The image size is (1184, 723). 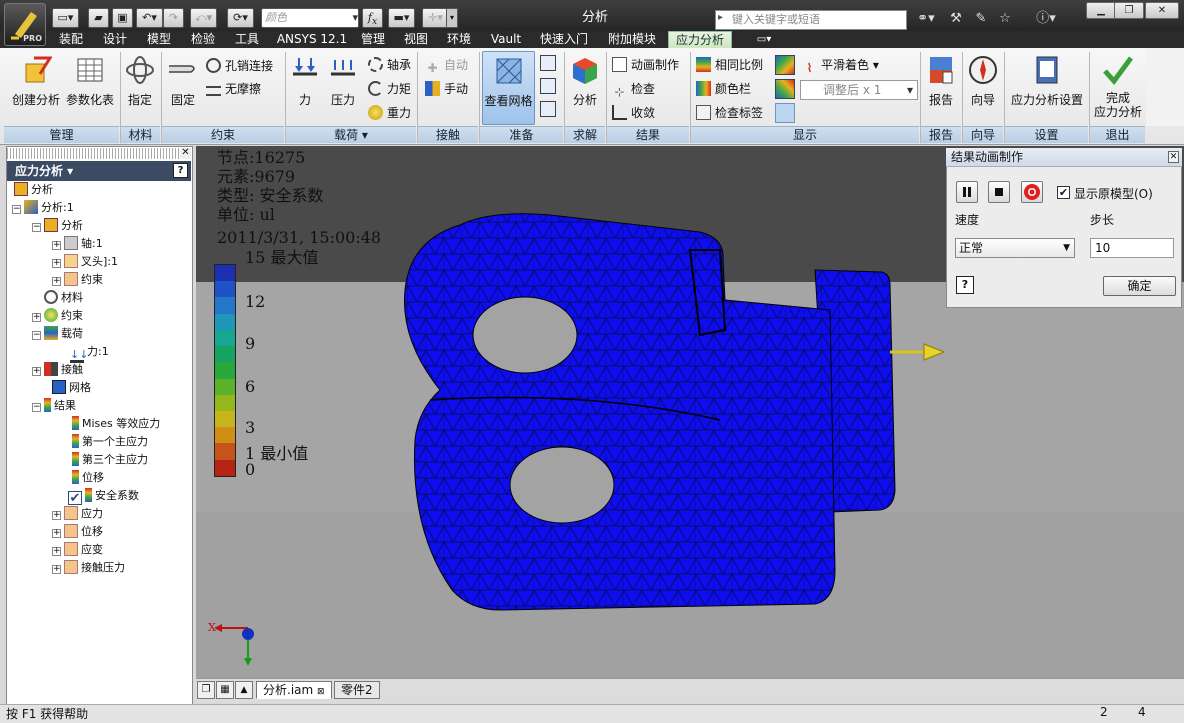 What do you see at coordinates (785, 65) in the screenshot?
I see `max-value-icon` at bounding box center [785, 65].